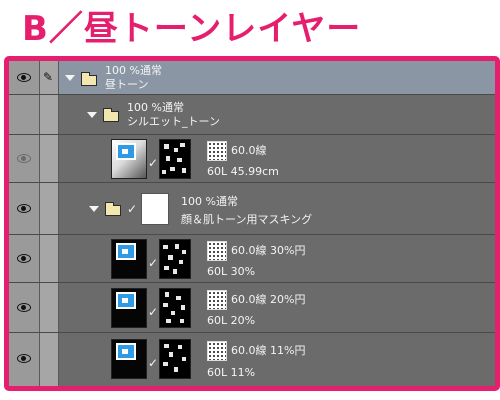 This screenshot has height=400, width=500. What do you see at coordinates (243, 171) in the screenshot?
I see `tone-detail-label: 60L 45.99cm` at bounding box center [243, 171].